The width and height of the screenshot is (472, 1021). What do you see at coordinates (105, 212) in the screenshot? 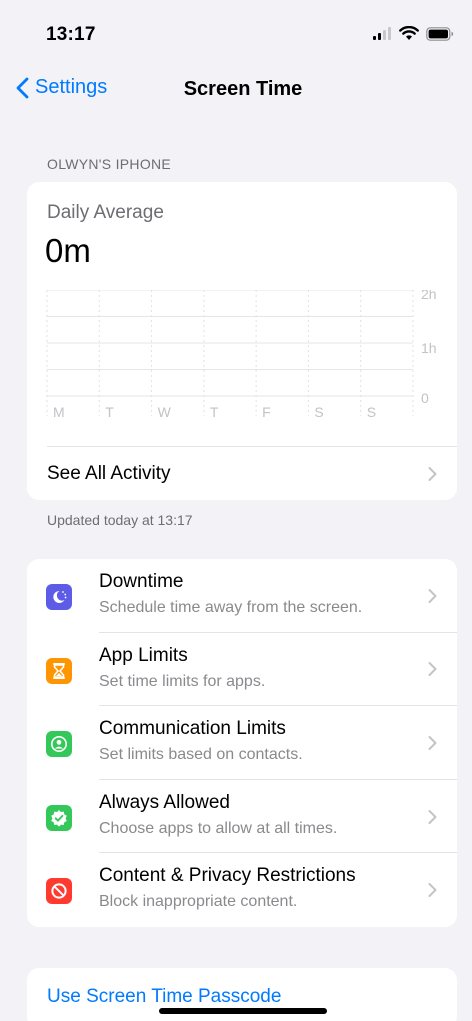
I see `daily-average-label: Daily Average` at bounding box center [105, 212].